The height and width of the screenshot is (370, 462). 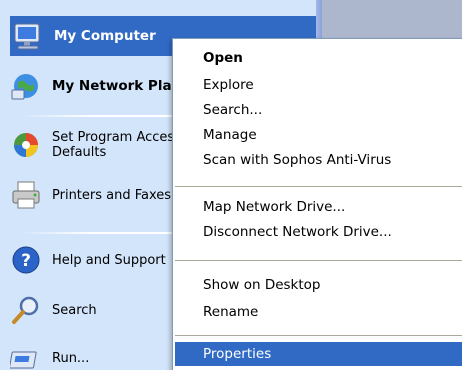 I want to click on help-icon: ?, so click(x=26, y=260).